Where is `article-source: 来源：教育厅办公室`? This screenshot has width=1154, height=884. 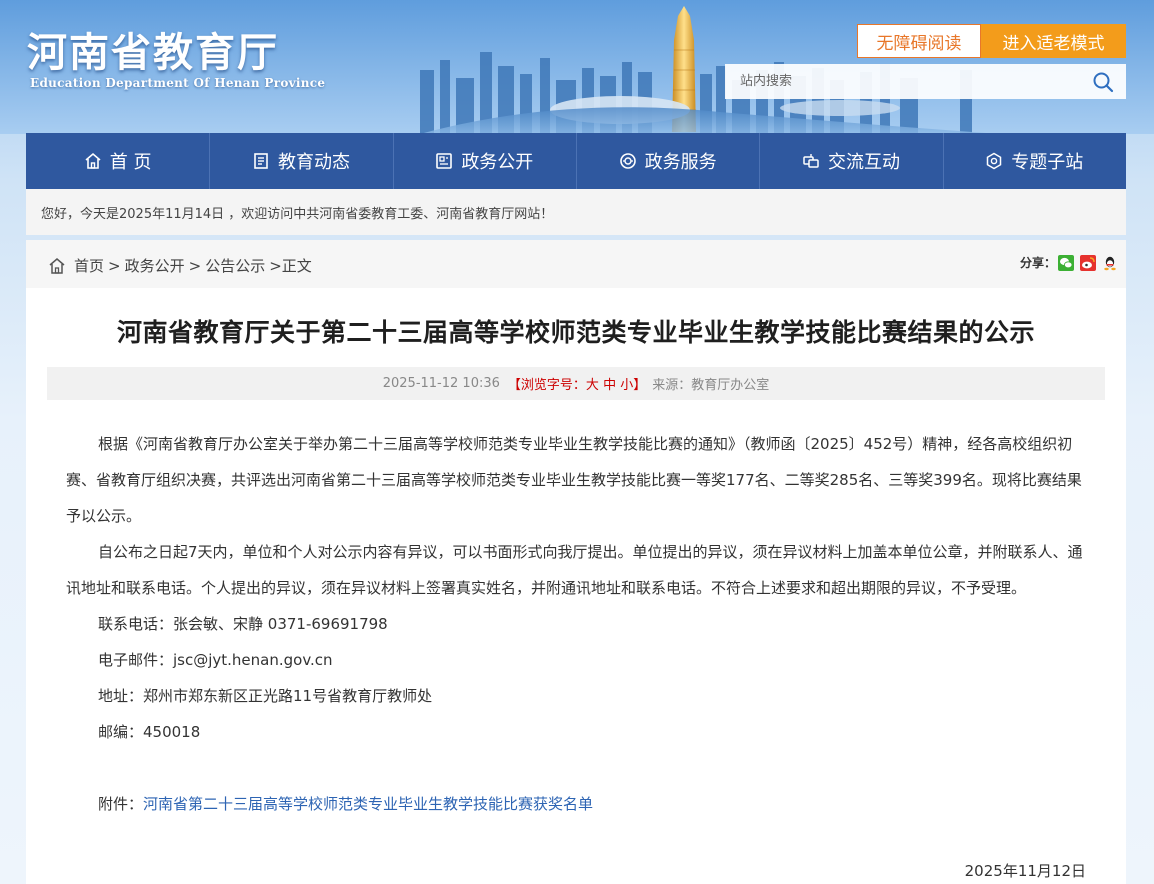
article-source: 来源：教育厅办公室 is located at coordinates (711, 385).